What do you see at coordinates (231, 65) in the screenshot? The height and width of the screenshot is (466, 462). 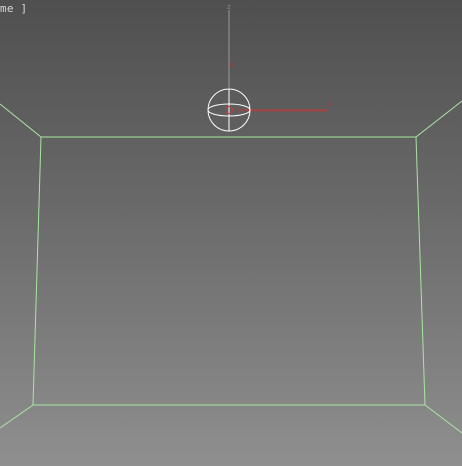 I see `y-axis-label: y` at bounding box center [231, 65].